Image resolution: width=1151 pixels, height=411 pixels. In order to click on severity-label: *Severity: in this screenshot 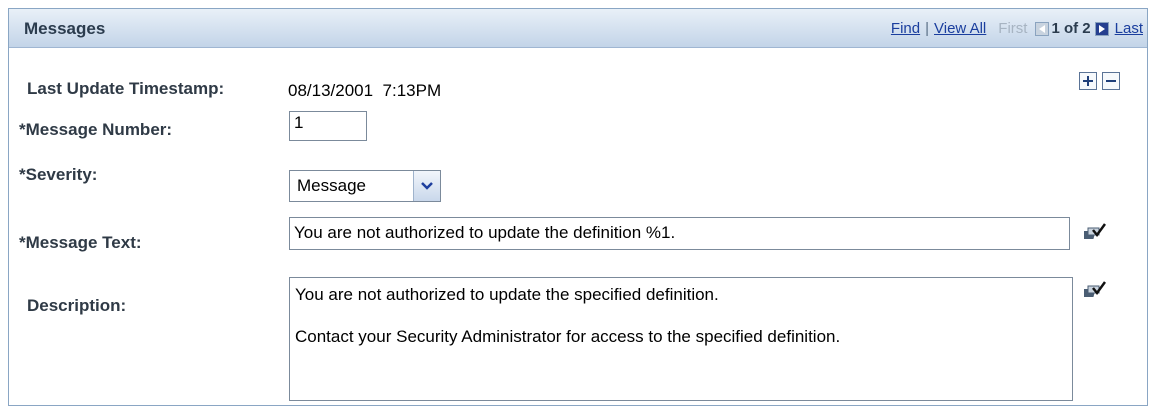, I will do `click(58, 174)`.